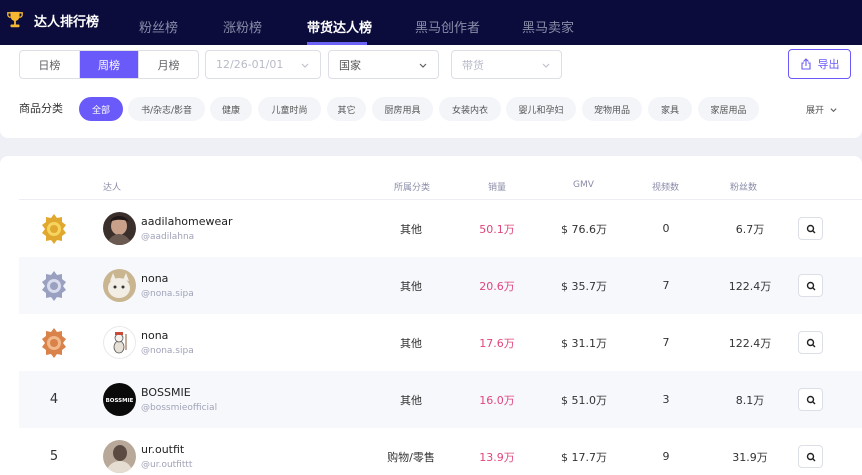  Describe the element at coordinates (497, 286) in the screenshot. I see `sales-cell: 20.6万` at that location.